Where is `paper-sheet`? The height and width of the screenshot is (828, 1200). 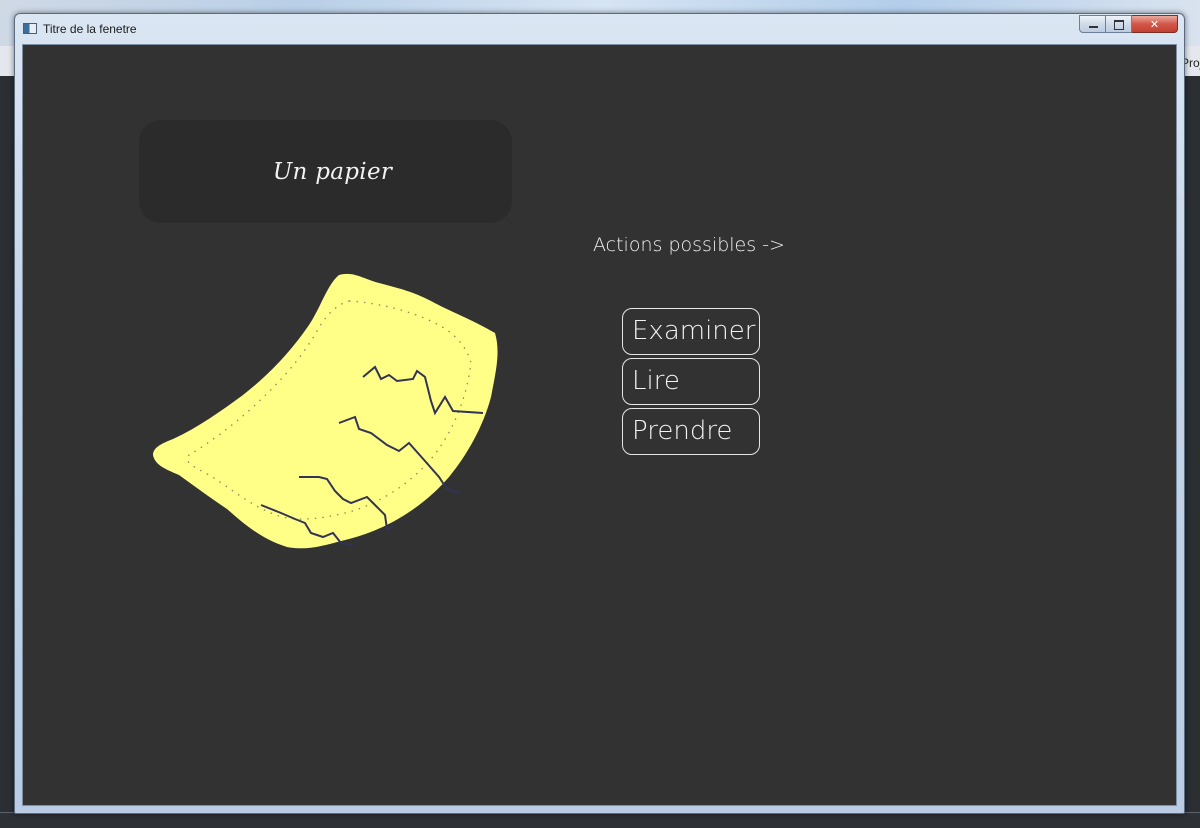
paper-sheet is located at coordinates (325, 411).